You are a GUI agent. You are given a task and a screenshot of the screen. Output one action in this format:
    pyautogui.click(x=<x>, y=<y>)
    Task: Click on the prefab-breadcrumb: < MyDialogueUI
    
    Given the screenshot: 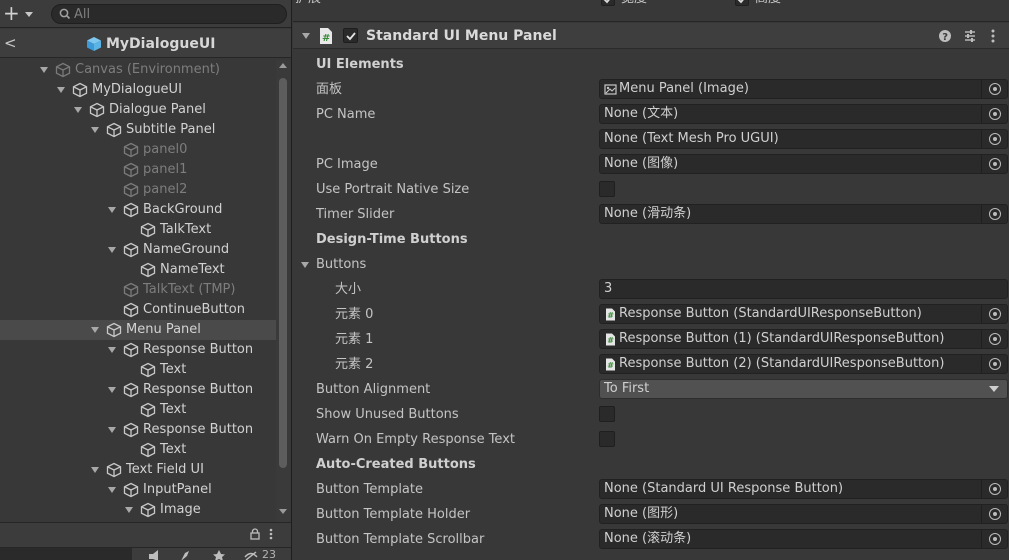 What is the action you would take?
    pyautogui.click(x=145, y=43)
    